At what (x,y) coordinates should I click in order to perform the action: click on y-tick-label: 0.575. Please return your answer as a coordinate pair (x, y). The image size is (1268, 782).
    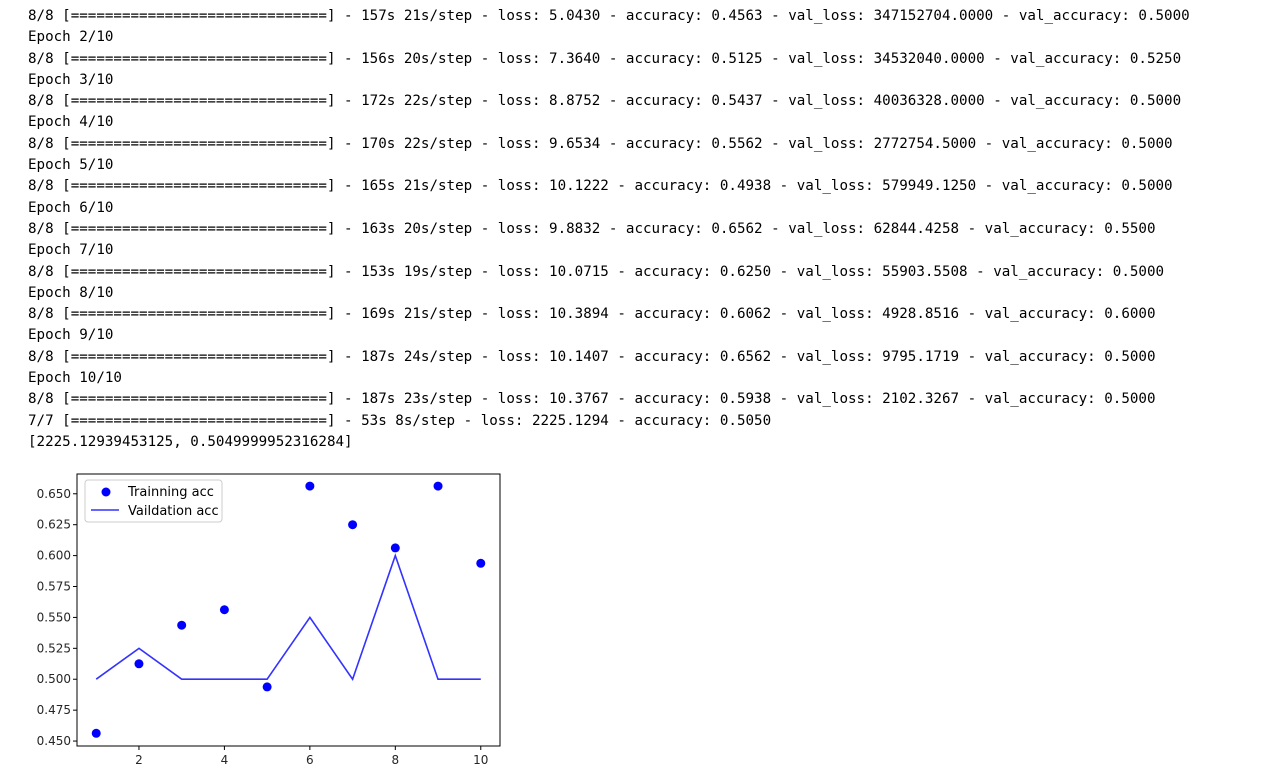
    Looking at the image, I should click on (54, 587).